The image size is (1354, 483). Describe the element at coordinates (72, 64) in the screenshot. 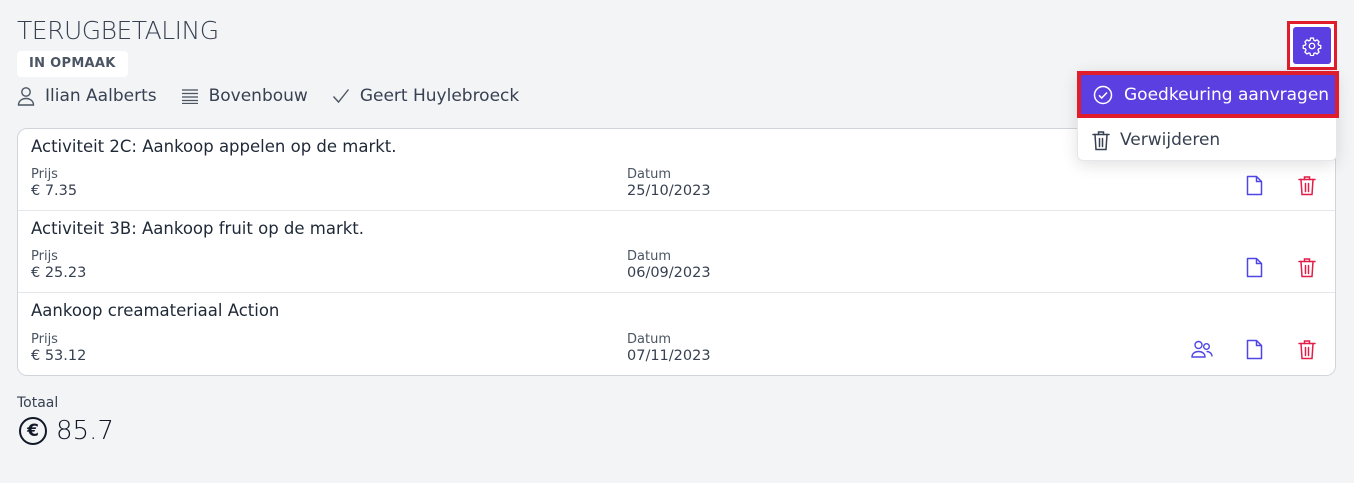

I see `status-badge: IN OPMAAK` at that location.